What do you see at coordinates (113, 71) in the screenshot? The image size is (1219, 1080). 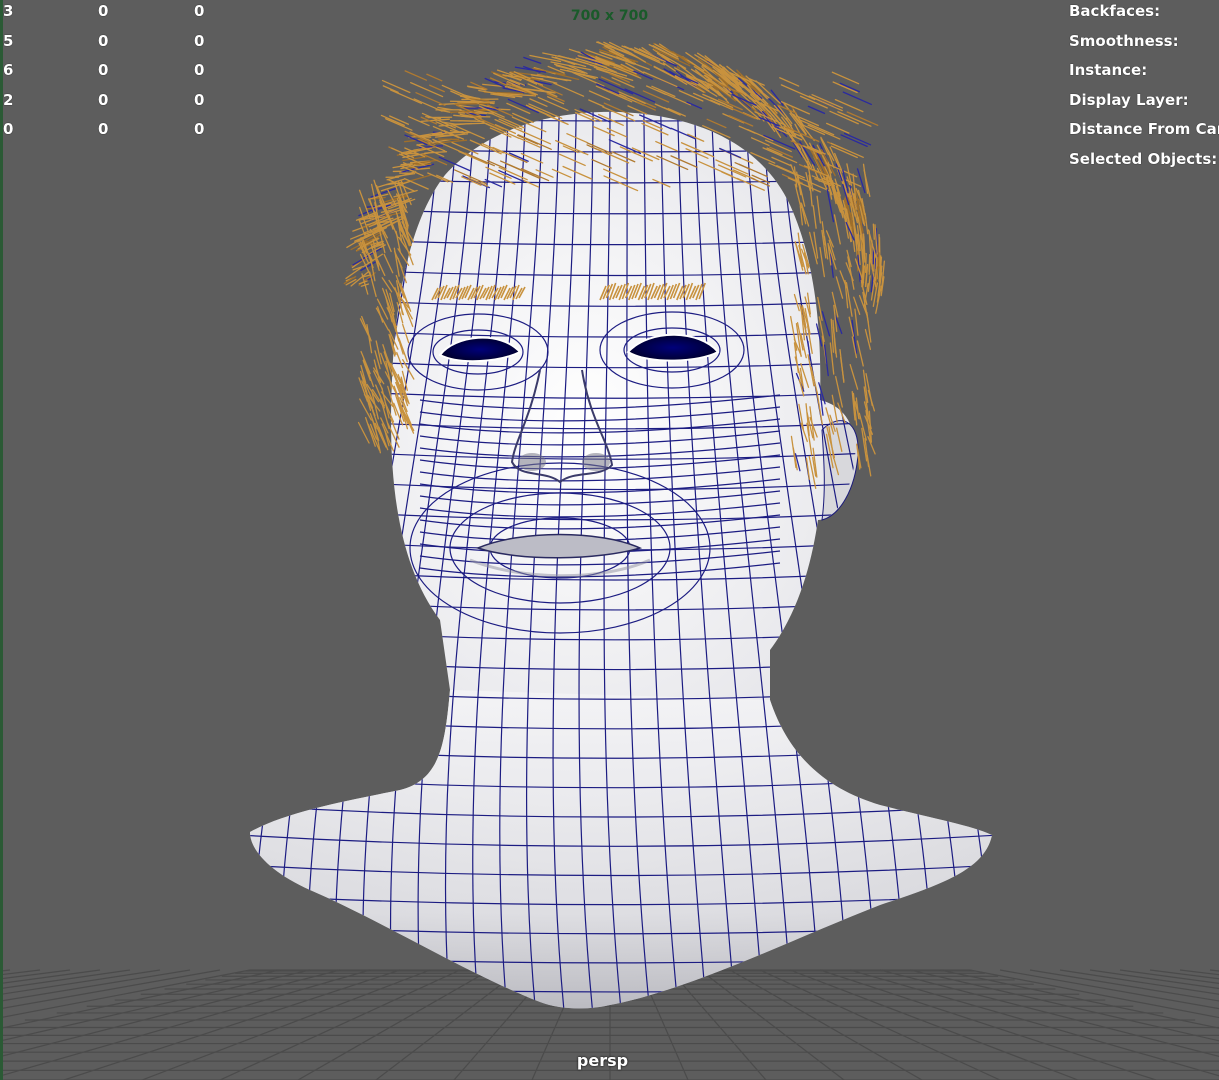 I see `hud-stat-row: 6 0 0` at bounding box center [113, 71].